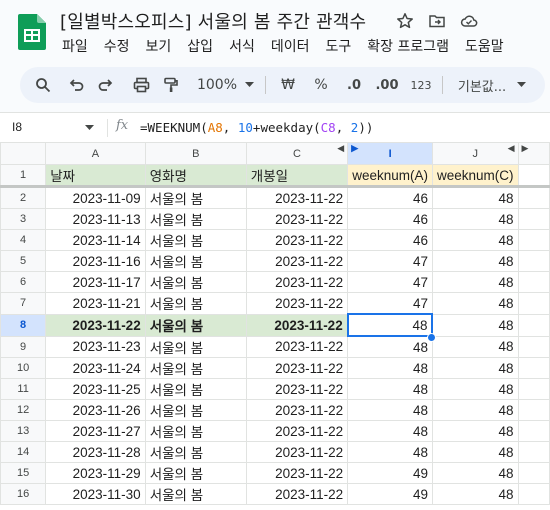 The image size is (550, 510). I want to click on column-header-c: C ◀, so click(297, 153).